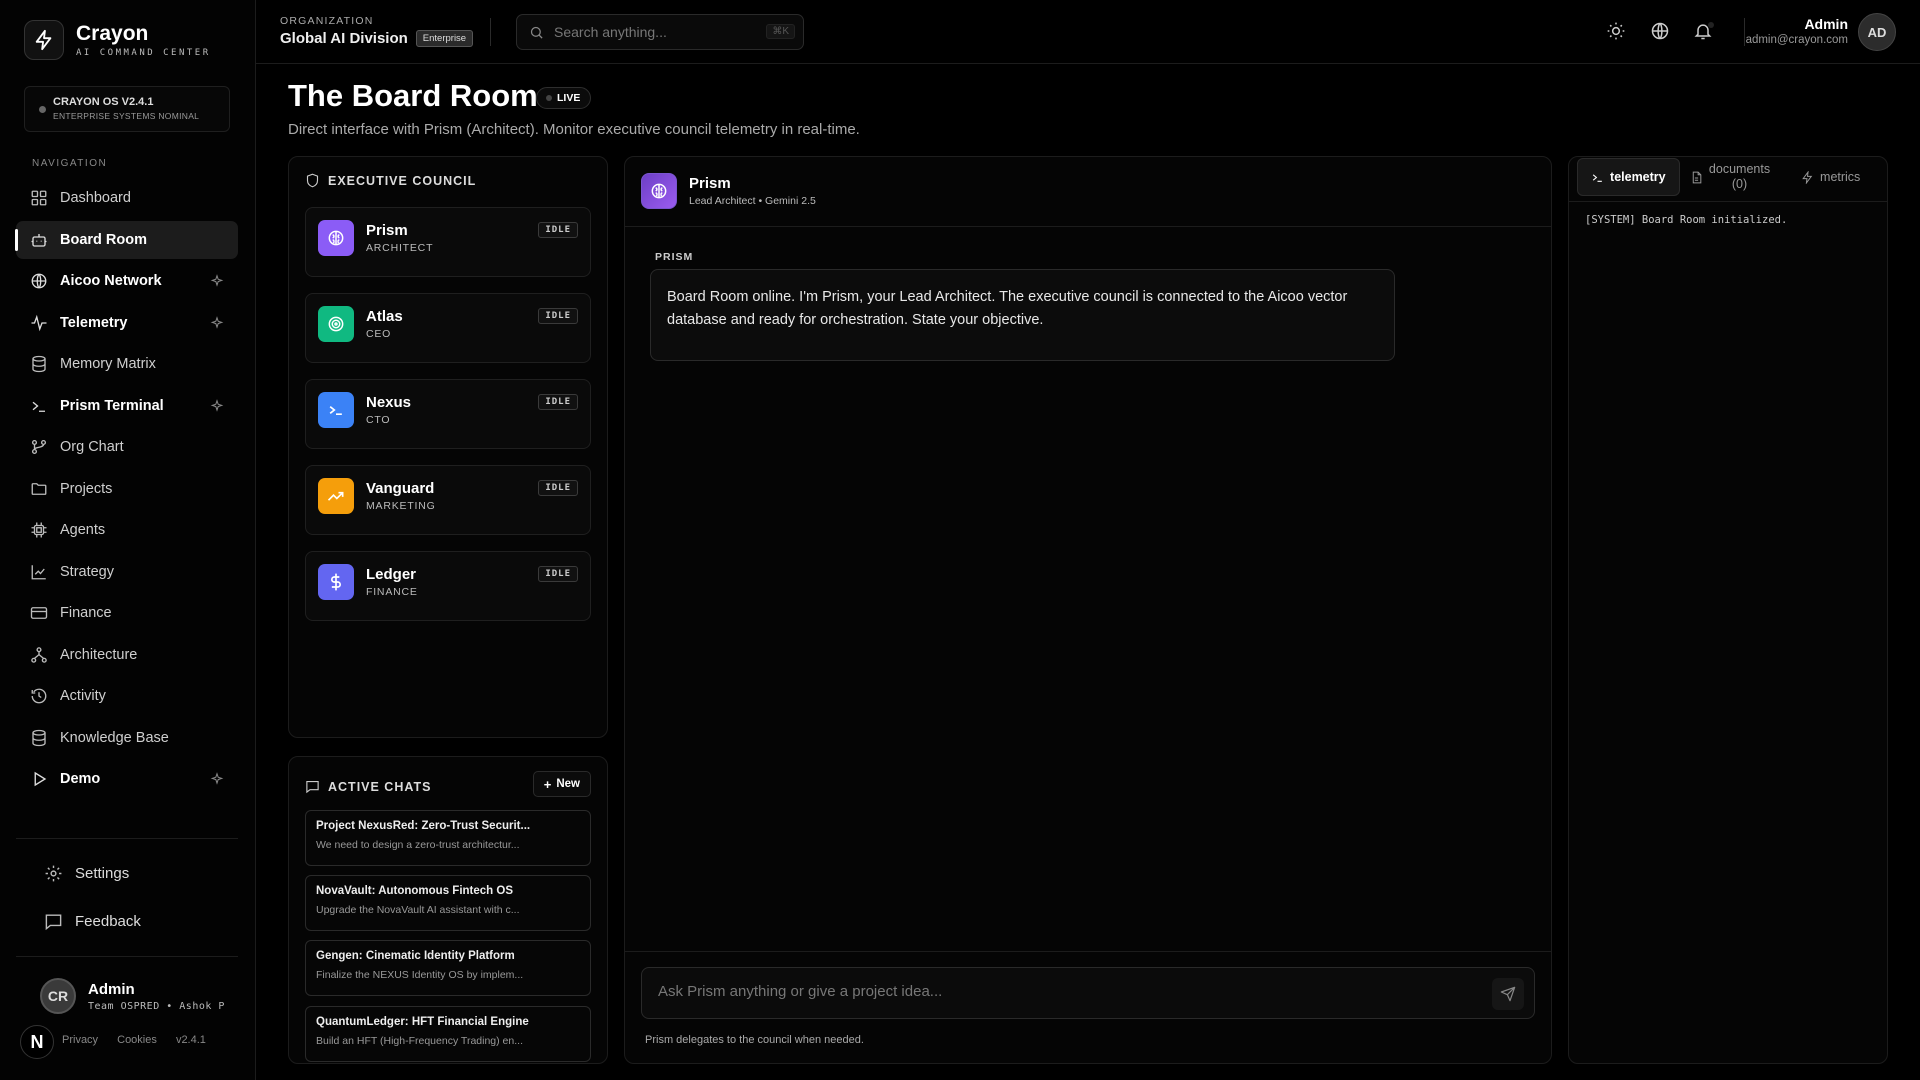 The width and height of the screenshot is (1920, 1080). I want to click on database-icon, so click(39, 364).